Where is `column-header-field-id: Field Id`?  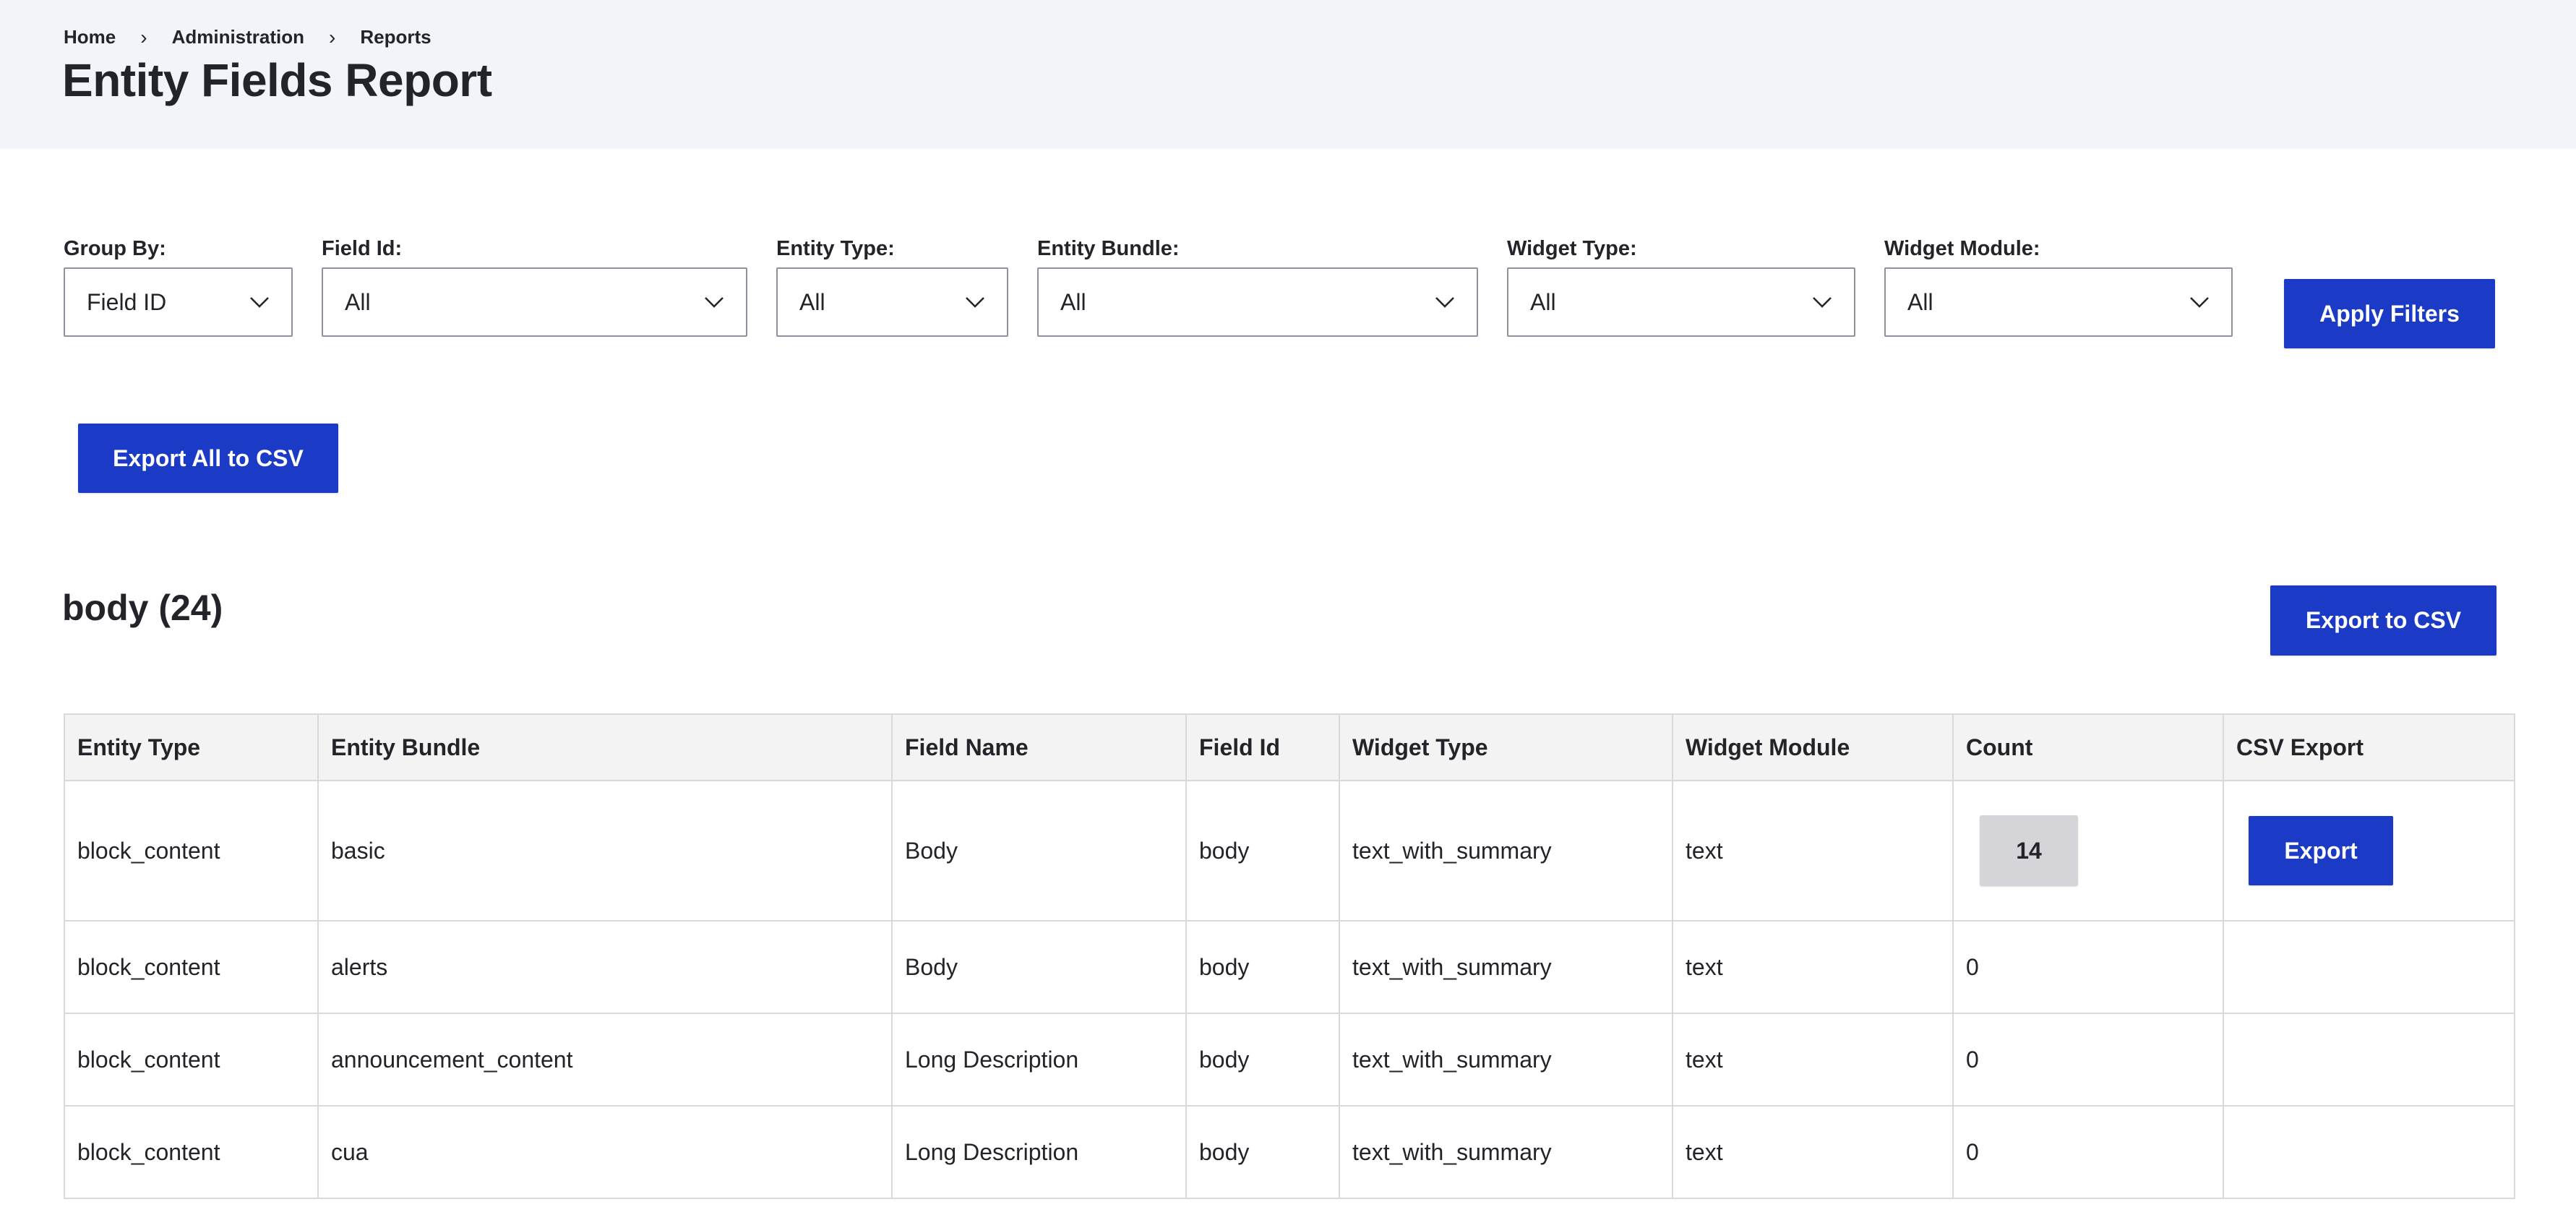
column-header-field-id: Field Id is located at coordinates (1263, 747).